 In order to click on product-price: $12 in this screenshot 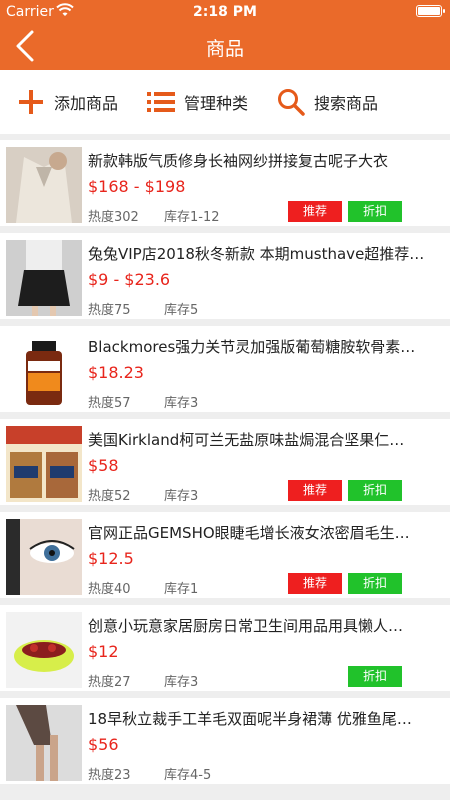, I will do `click(103, 651)`.